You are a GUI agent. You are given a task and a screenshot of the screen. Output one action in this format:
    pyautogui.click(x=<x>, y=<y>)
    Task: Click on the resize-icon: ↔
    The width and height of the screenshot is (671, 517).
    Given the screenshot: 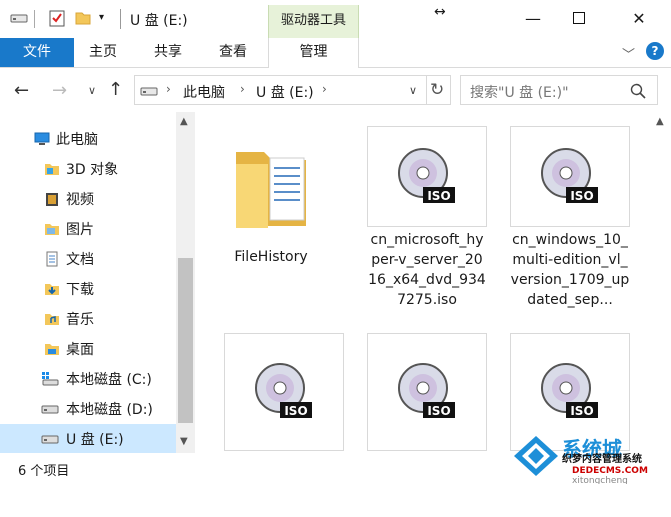 What is the action you would take?
    pyautogui.click(x=440, y=12)
    